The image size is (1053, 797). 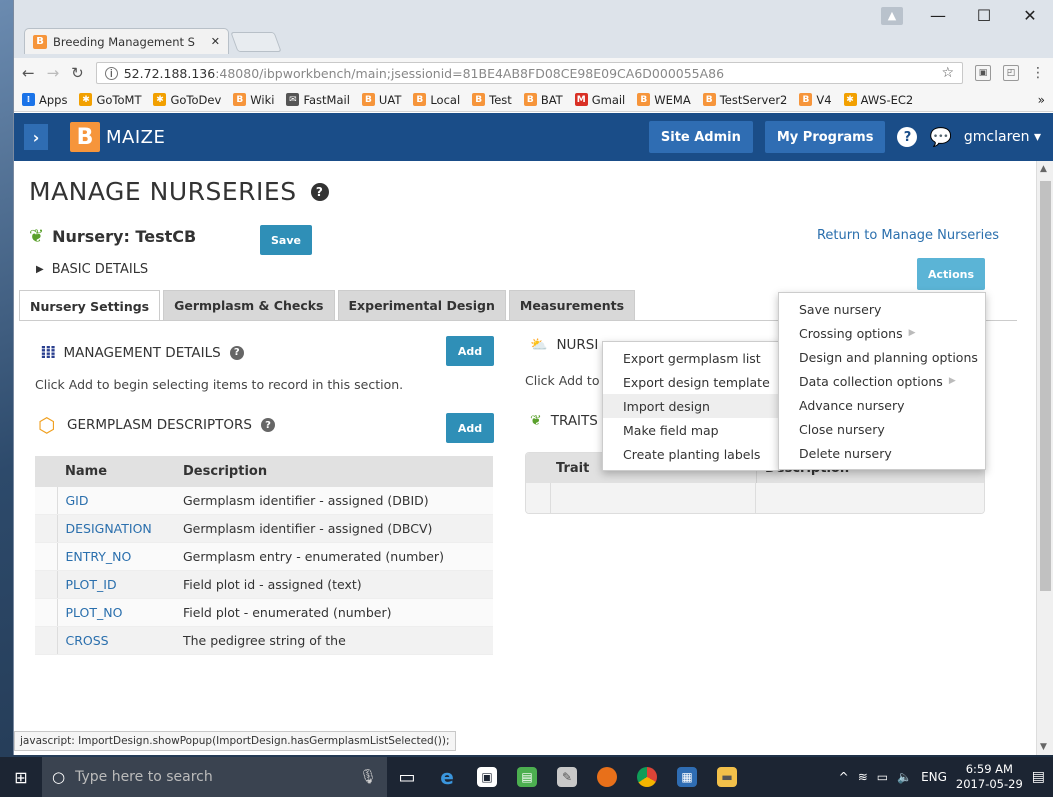 I want to click on bookmark-item: B BAT, so click(x=543, y=100).